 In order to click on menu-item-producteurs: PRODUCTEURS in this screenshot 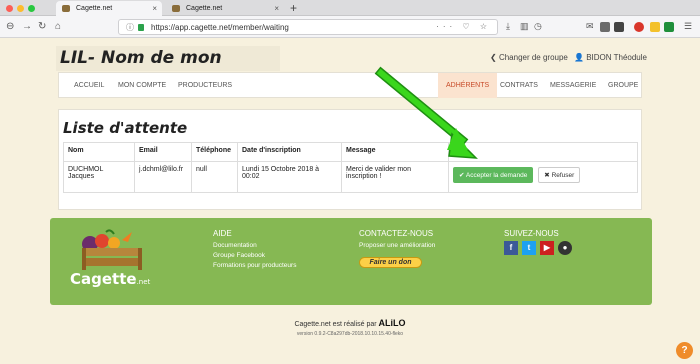, I will do `click(205, 85)`.